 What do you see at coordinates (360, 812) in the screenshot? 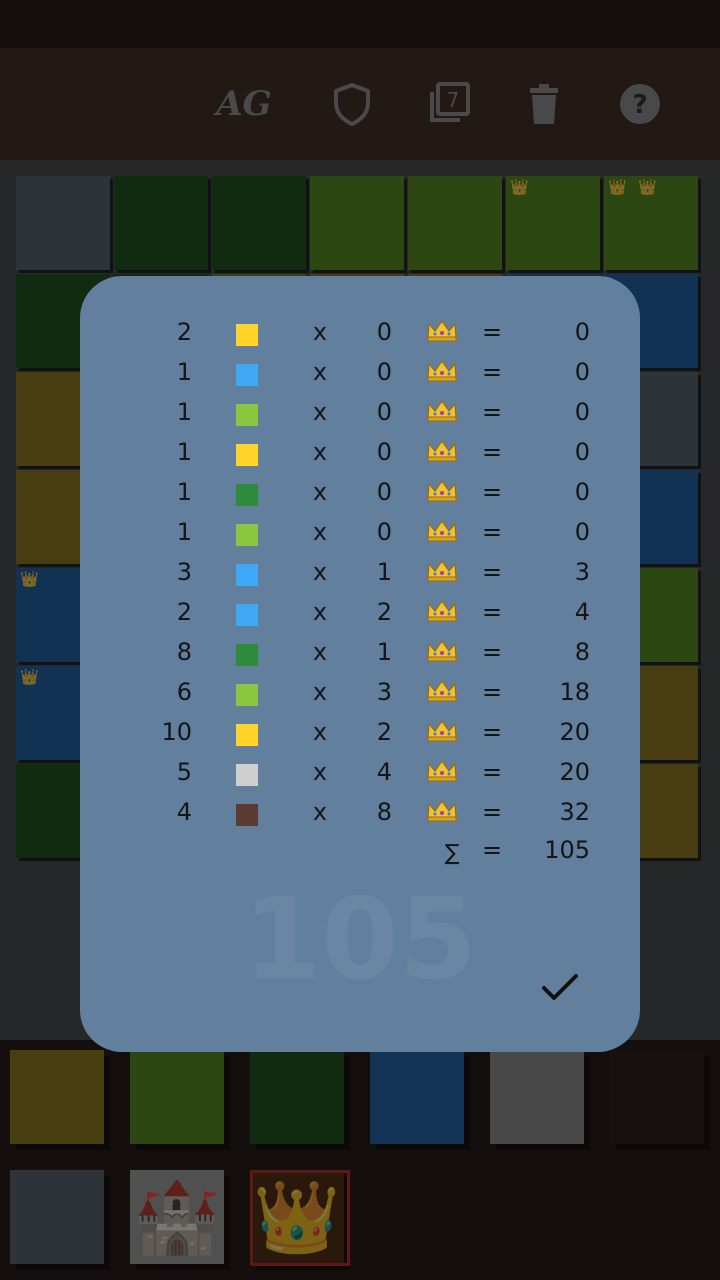
I see `score-row: 4 x 8 = 32` at bounding box center [360, 812].